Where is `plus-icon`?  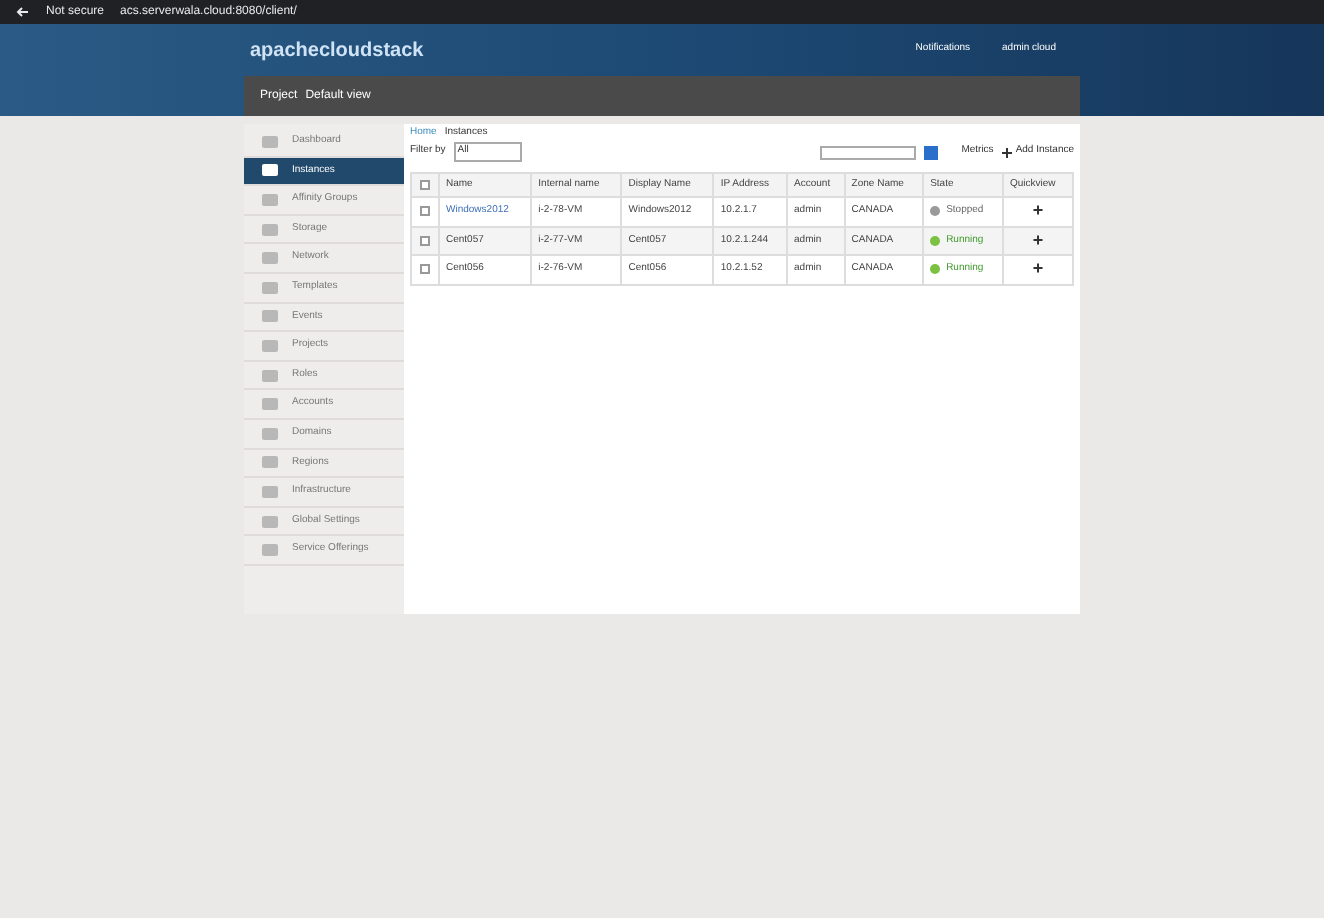 plus-icon is located at coordinates (1006, 152).